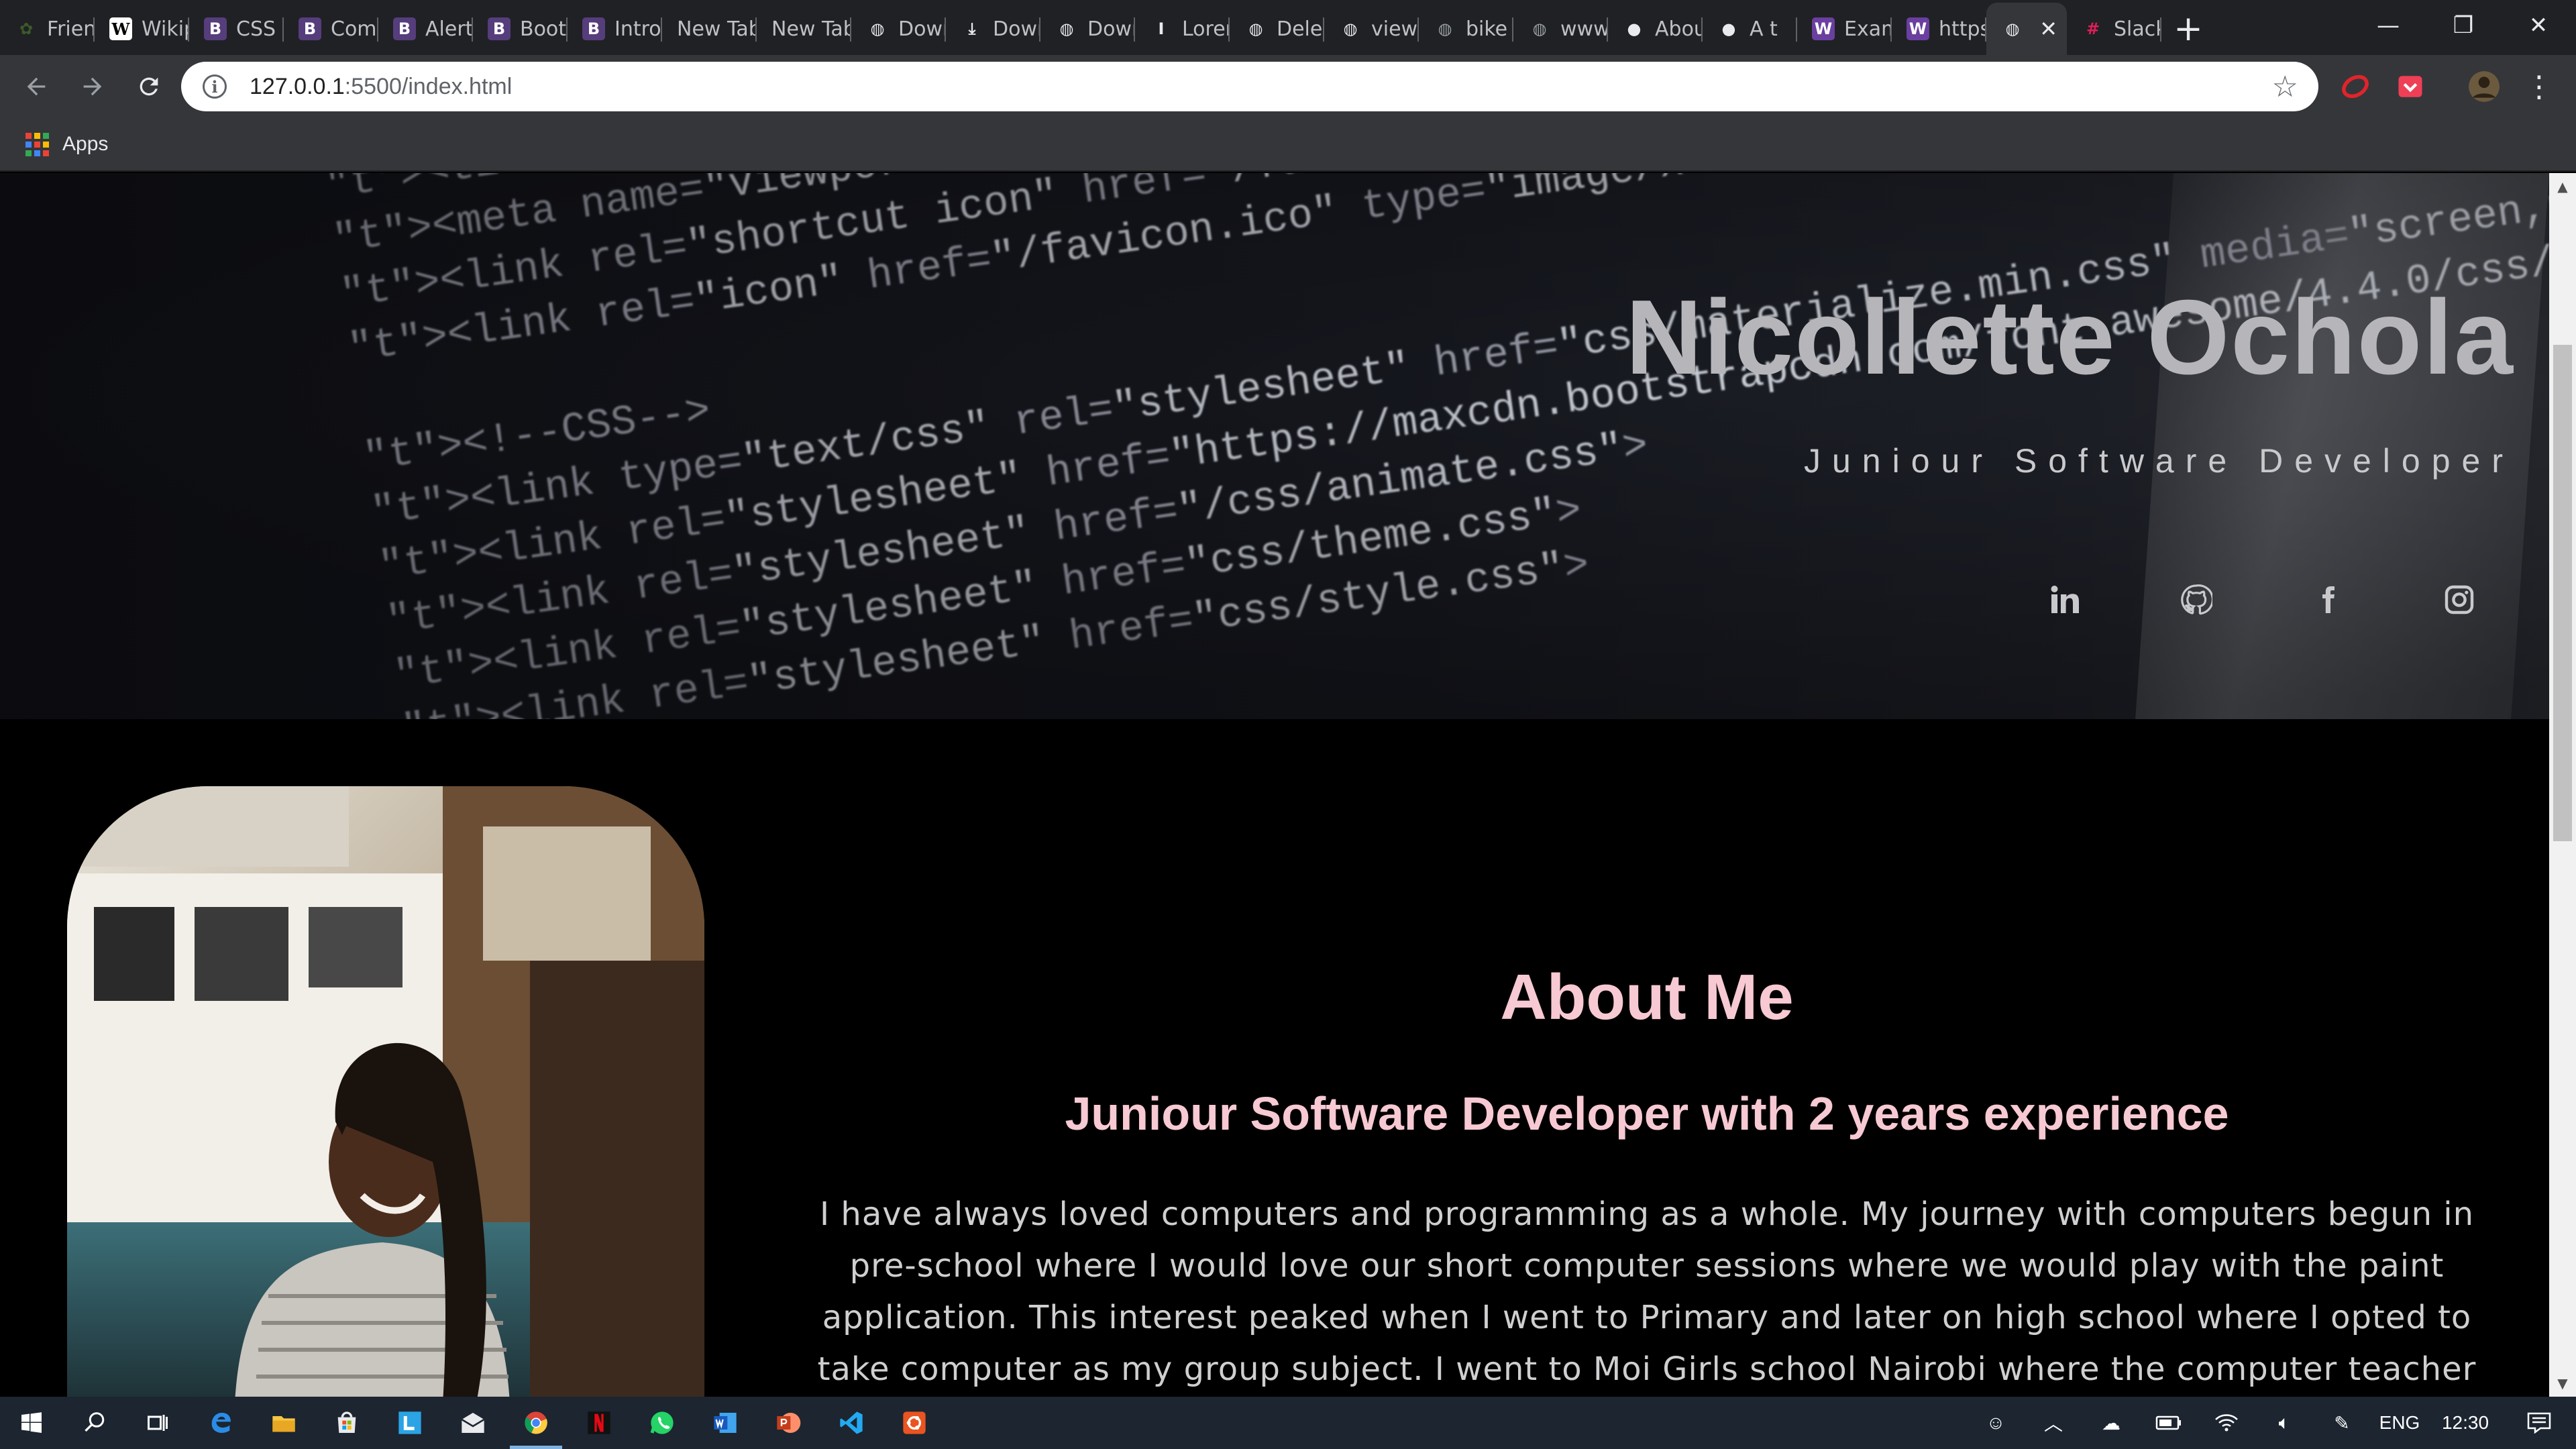 Image resolution: width=2576 pixels, height=1449 pixels. What do you see at coordinates (662, 1423) in the screenshot?
I see `whatsapp-taskbar-button` at bounding box center [662, 1423].